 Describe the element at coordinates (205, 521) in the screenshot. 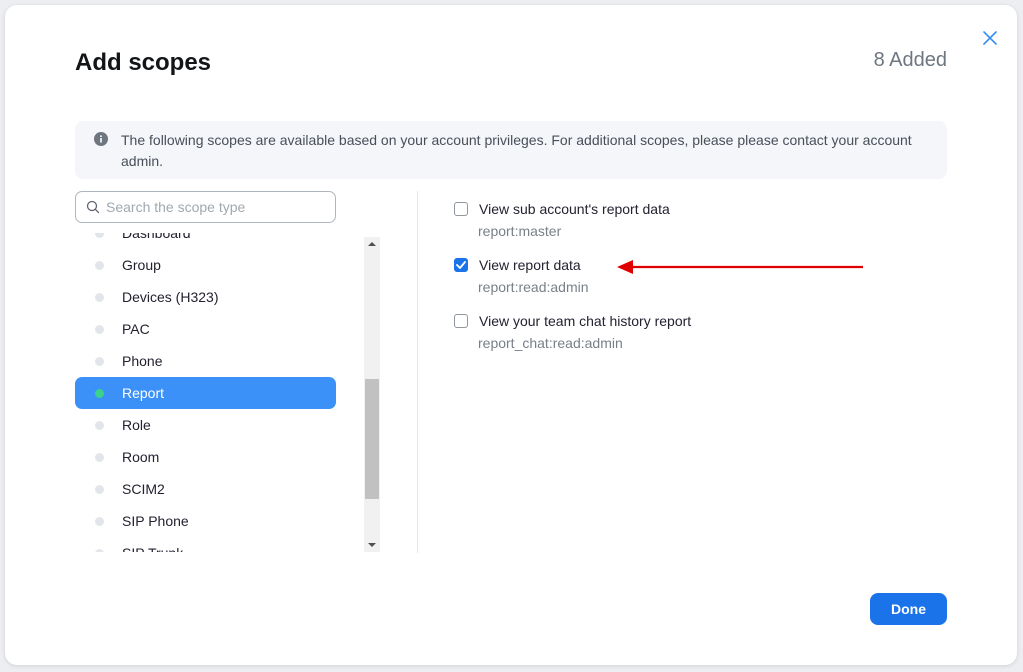

I see `scope-type-item: SIP Phone` at that location.